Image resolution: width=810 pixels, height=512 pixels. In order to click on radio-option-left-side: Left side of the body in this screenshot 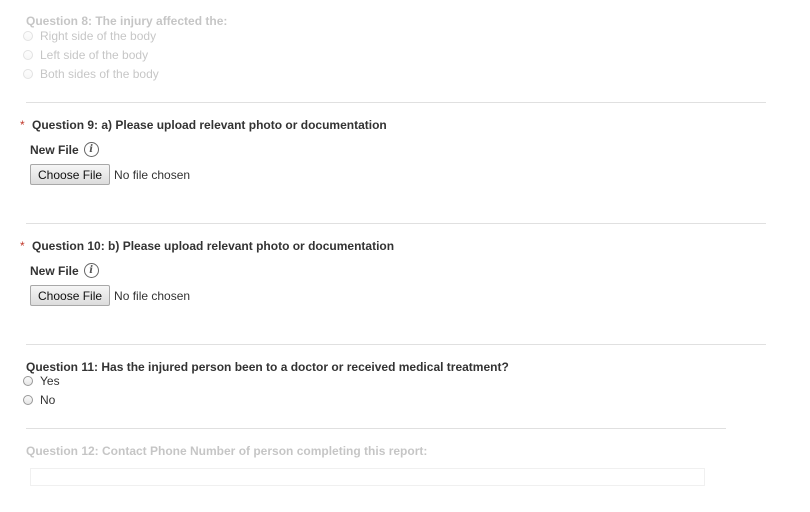, I will do `click(91, 54)`.